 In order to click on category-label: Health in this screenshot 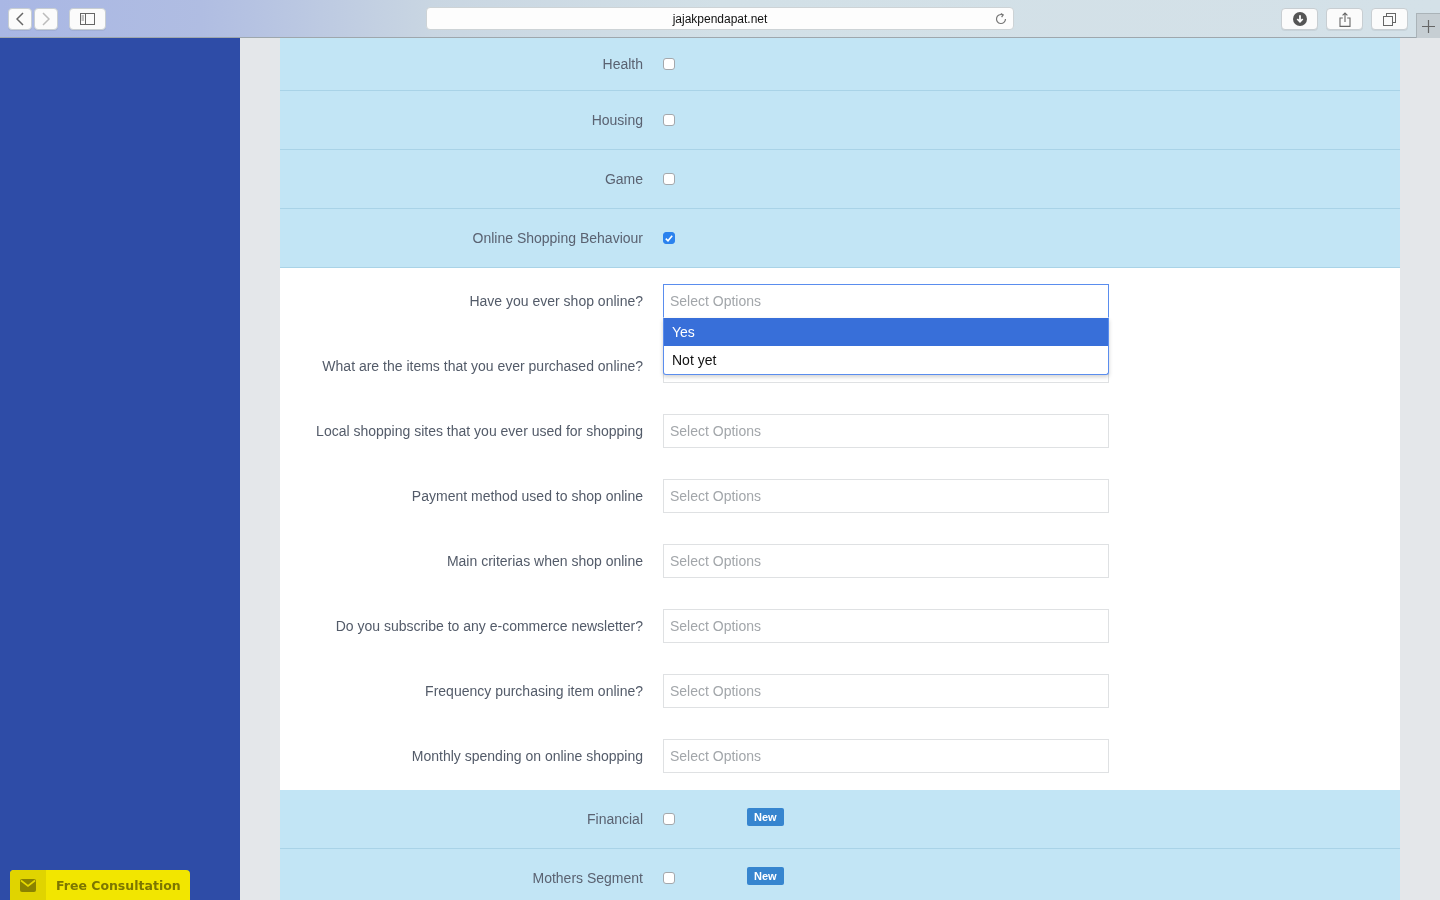, I will do `click(622, 64)`.